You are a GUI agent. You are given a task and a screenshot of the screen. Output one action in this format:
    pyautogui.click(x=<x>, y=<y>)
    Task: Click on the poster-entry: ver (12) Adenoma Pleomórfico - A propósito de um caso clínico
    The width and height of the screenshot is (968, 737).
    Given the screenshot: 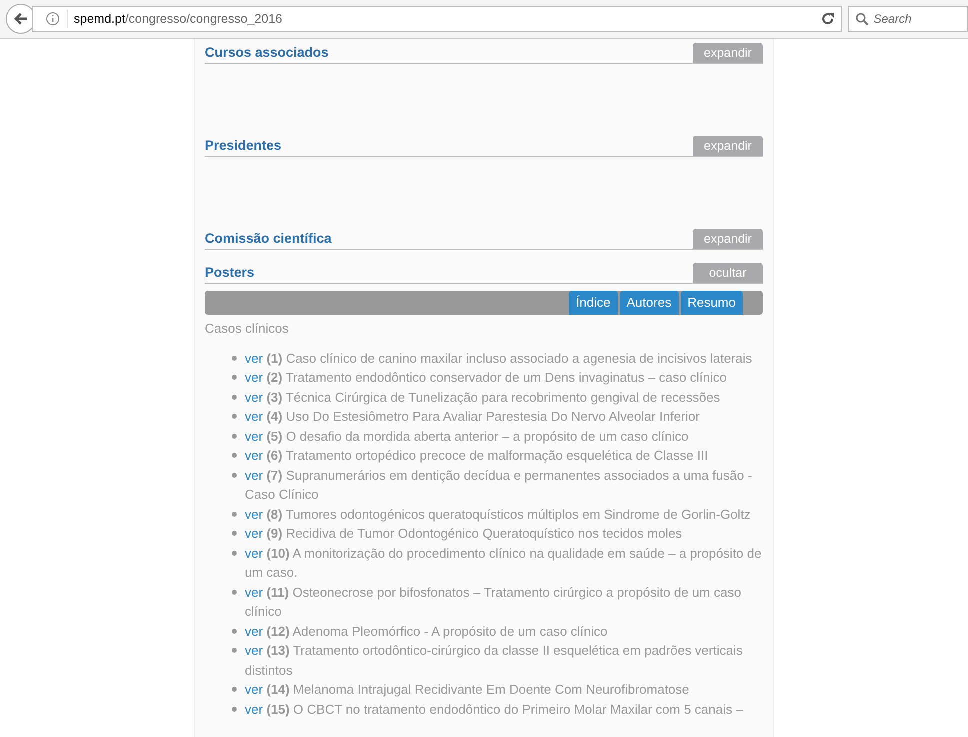 What is the action you would take?
    pyautogui.click(x=426, y=631)
    